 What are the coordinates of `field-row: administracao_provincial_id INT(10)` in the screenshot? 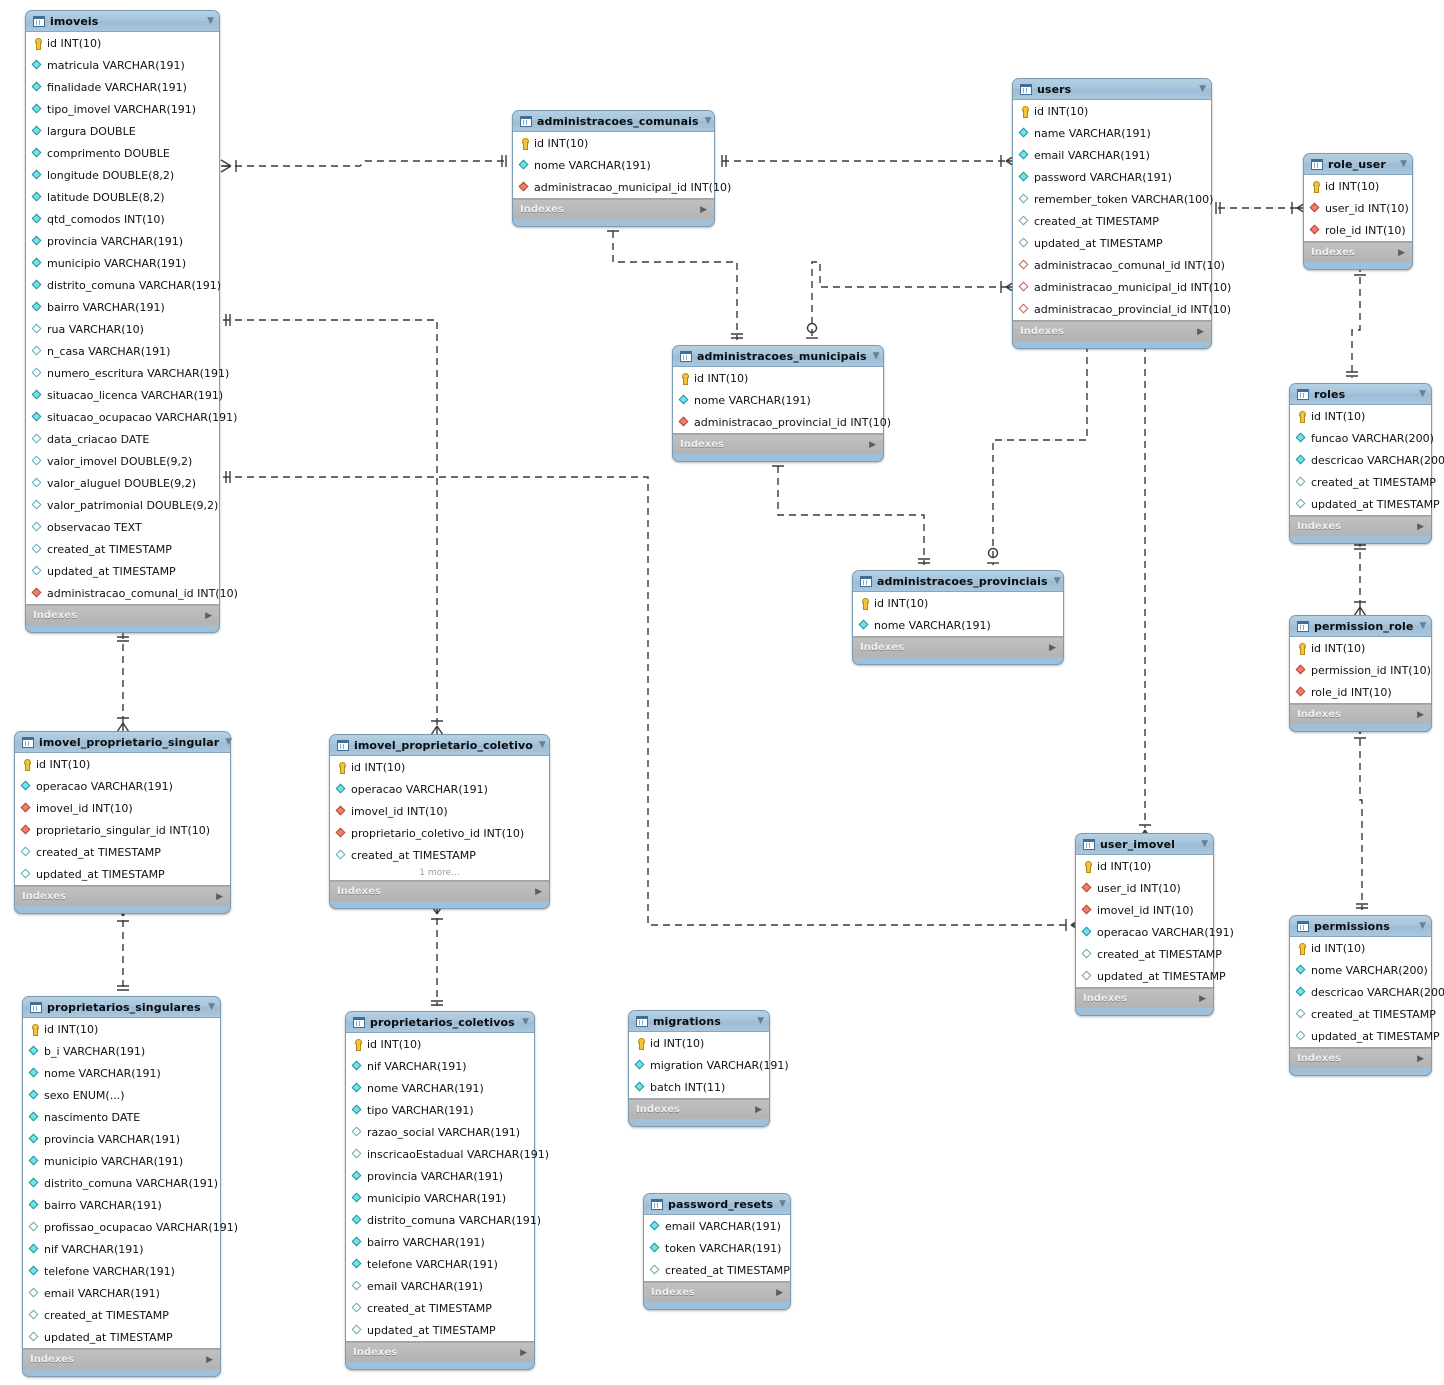 It's located at (782, 422).